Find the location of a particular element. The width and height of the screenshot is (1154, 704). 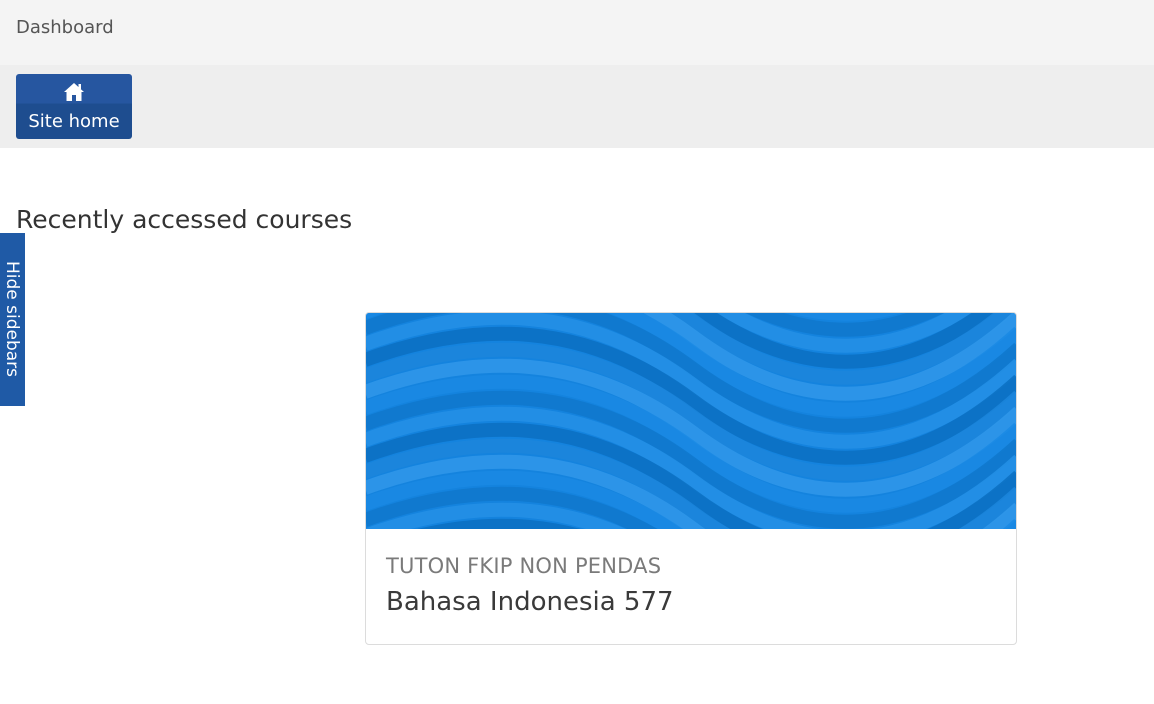

breadcrumb: Dashboard is located at coordinates (577, 32).